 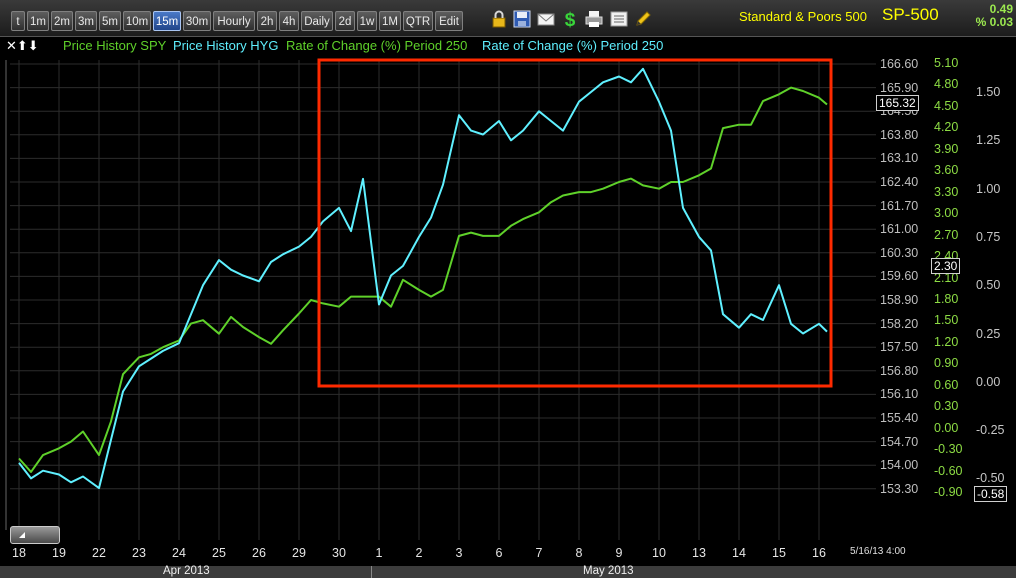 What do you see at coordinates (899, 182) in the screenshot?
I see `price-axis-tick: 162.40` at bounding box center [899, 182].